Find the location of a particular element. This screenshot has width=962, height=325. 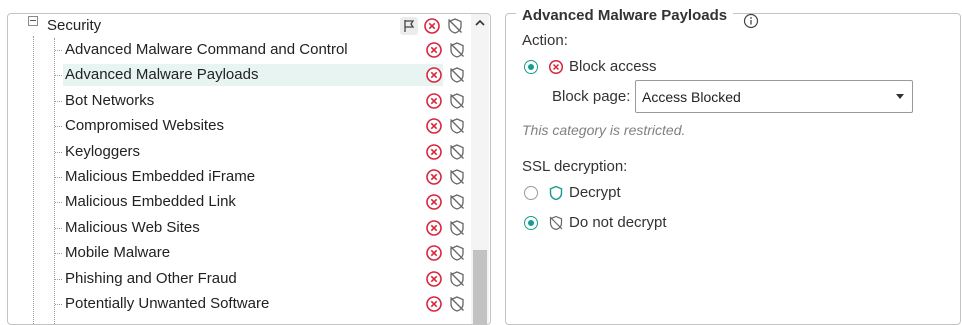

flag-icon is located at coordinates (409, 26).